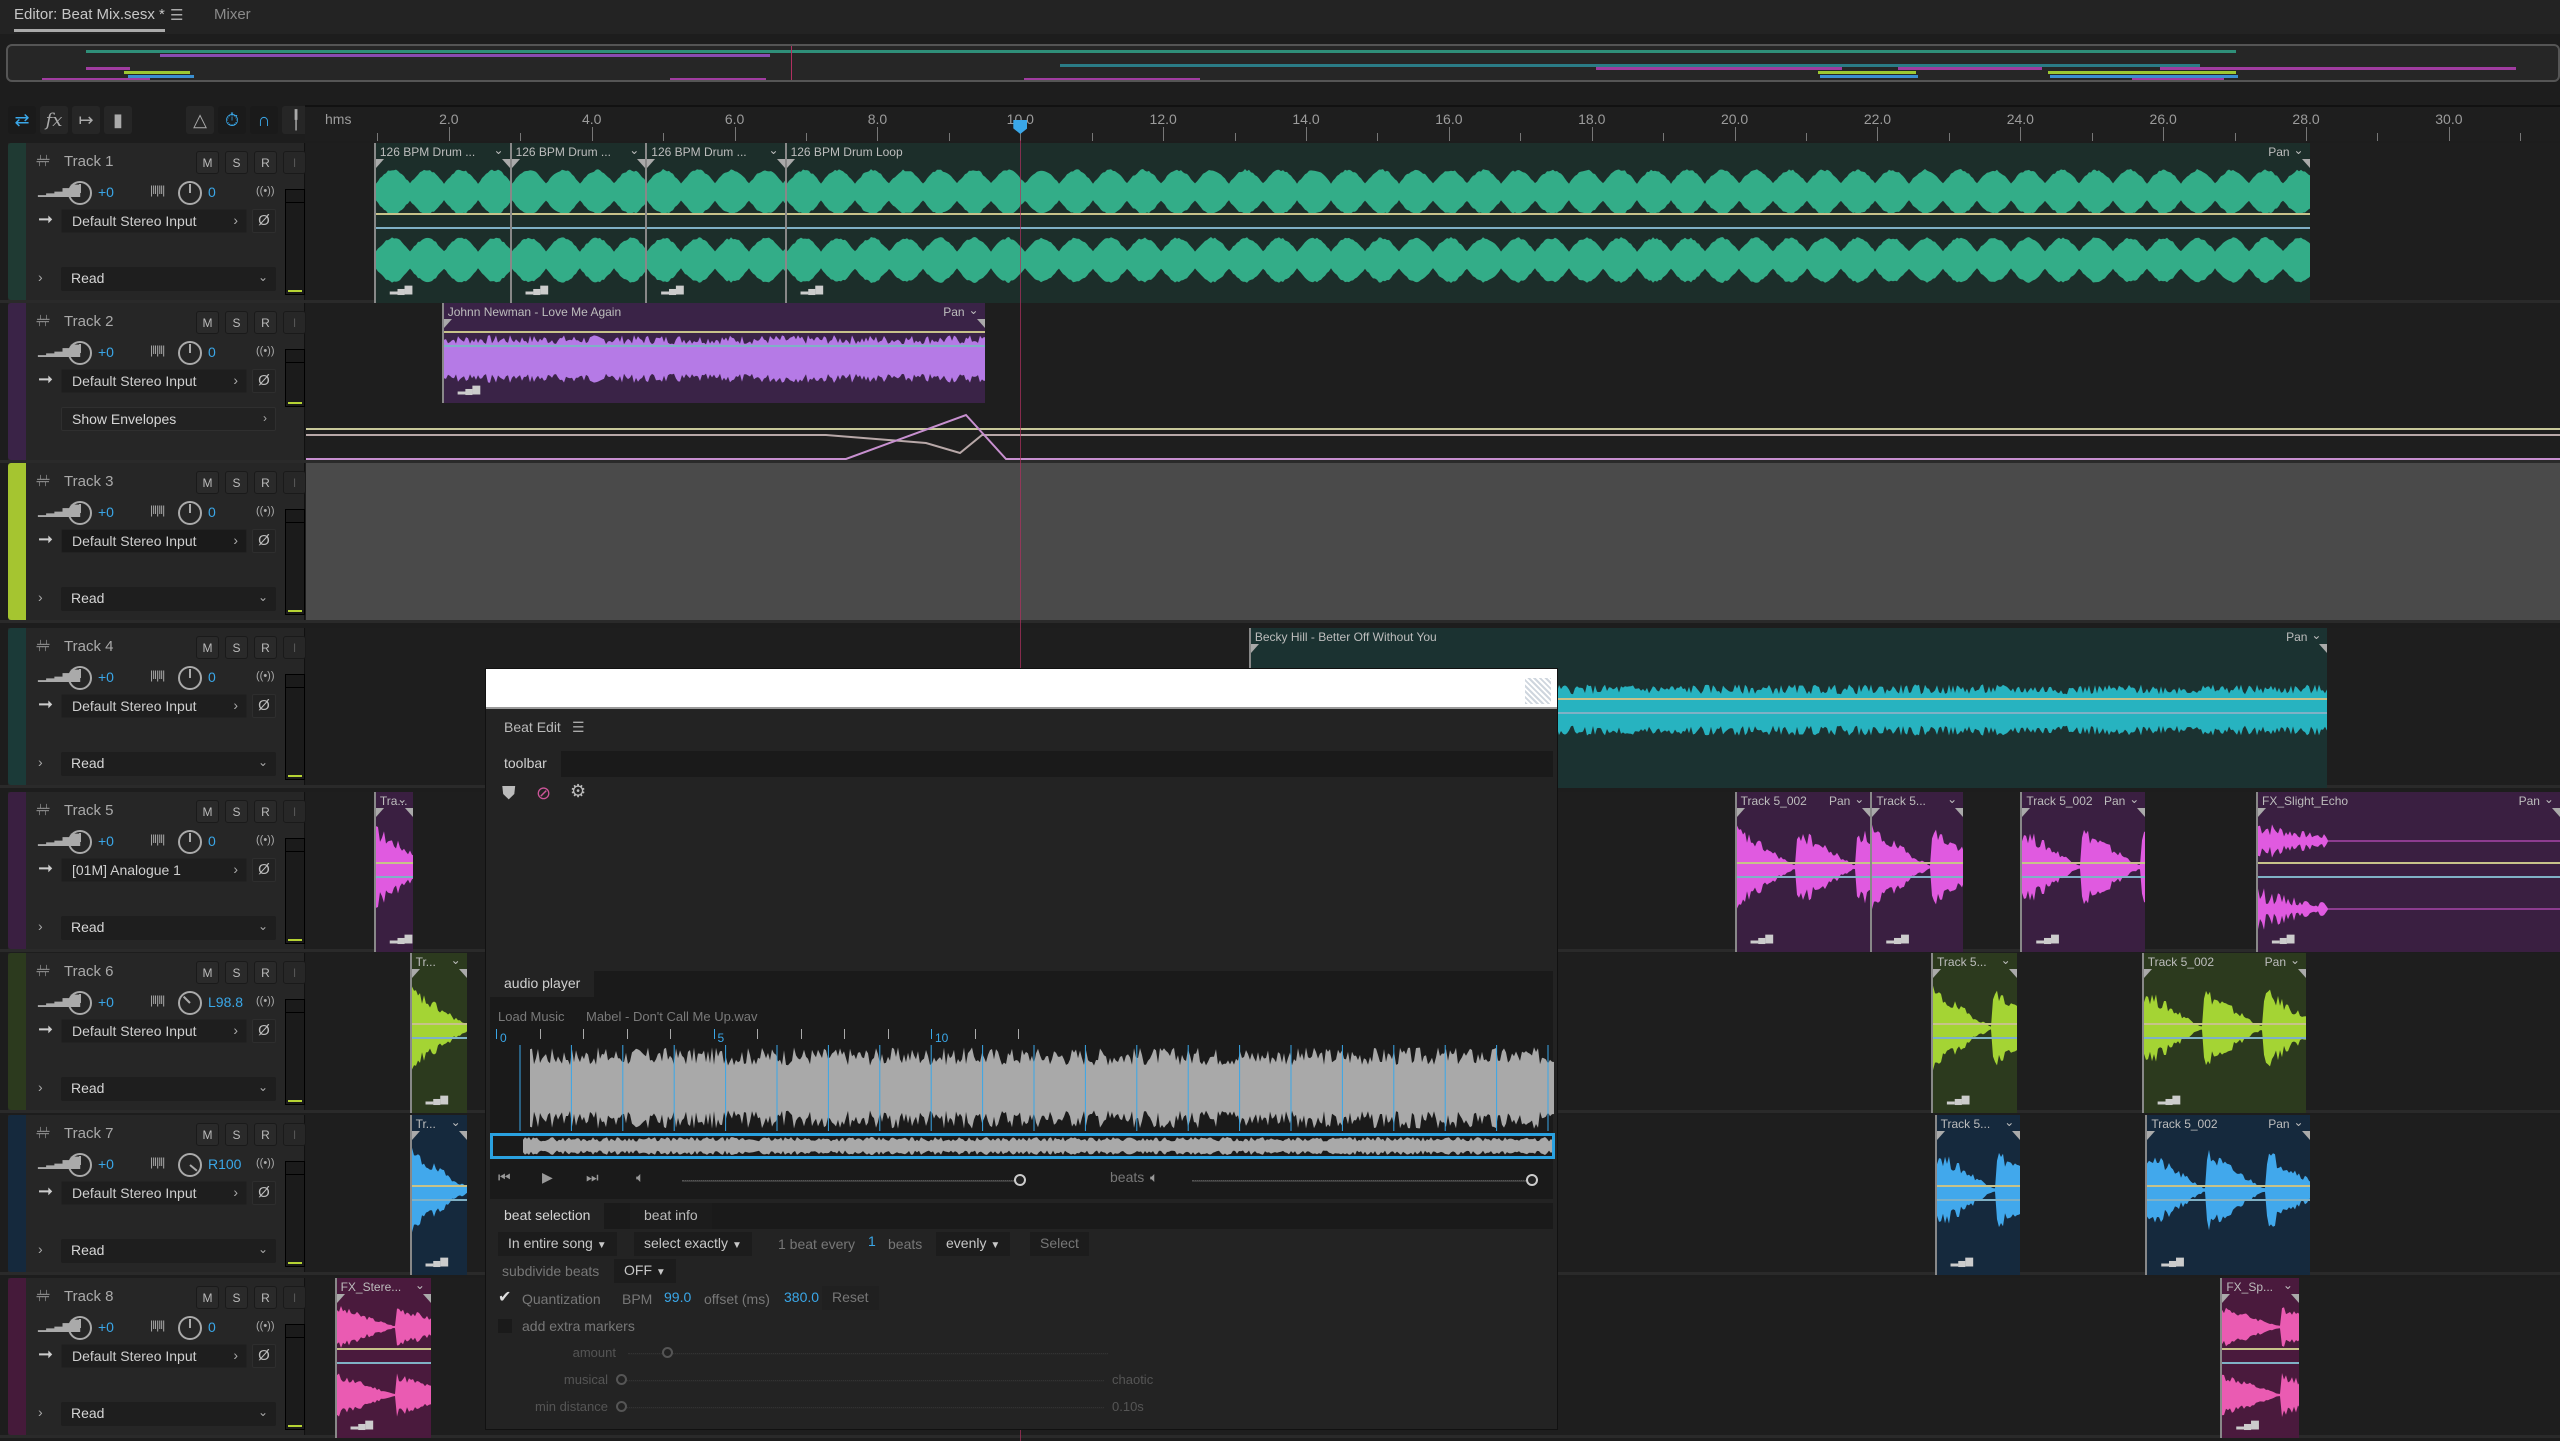 Image resolution: width=2560 pixels, height=1441 pixels. Describe the element at coordinates (645, 1271) in the screenshot. I see `subdivide-dropdown: OFF ▼` at that location.